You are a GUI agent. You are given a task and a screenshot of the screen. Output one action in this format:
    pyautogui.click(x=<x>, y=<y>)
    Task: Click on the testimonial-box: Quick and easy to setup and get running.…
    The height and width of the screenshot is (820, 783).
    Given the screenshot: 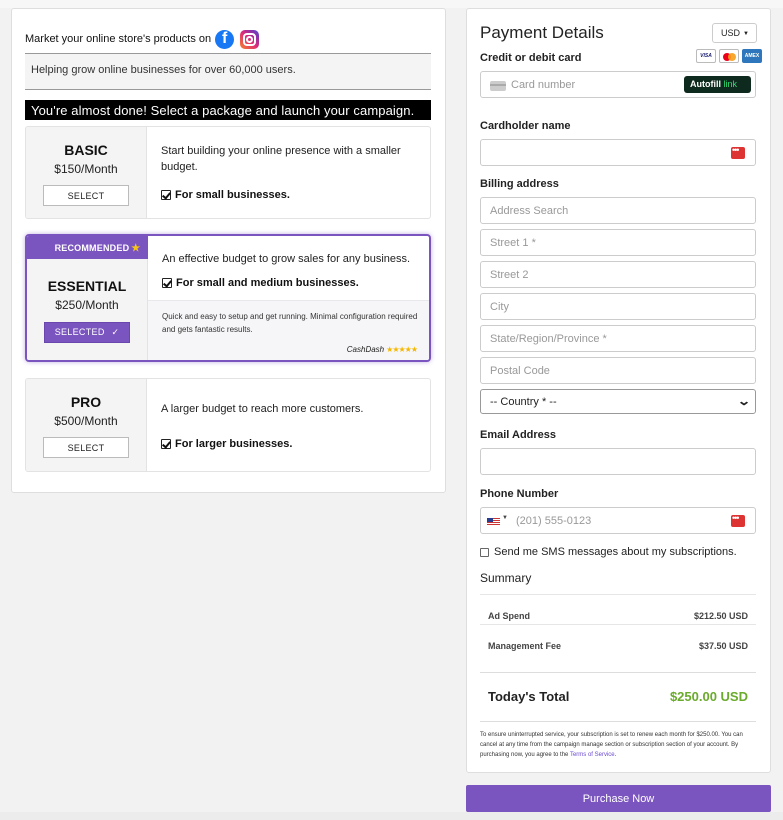 What is the action you would take?
    pyautogui.click(x=288, y=330)
    